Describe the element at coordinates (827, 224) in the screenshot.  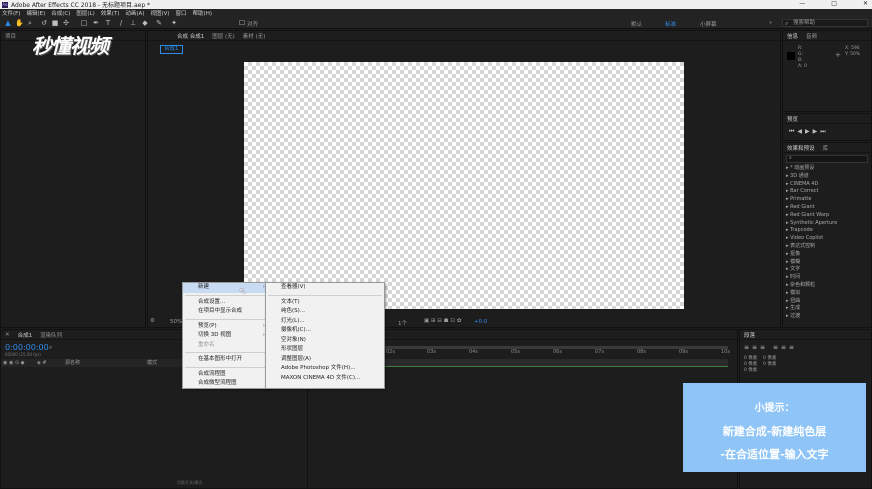
I see `effects-item: ▸ Synthetic Aperture` at that location.